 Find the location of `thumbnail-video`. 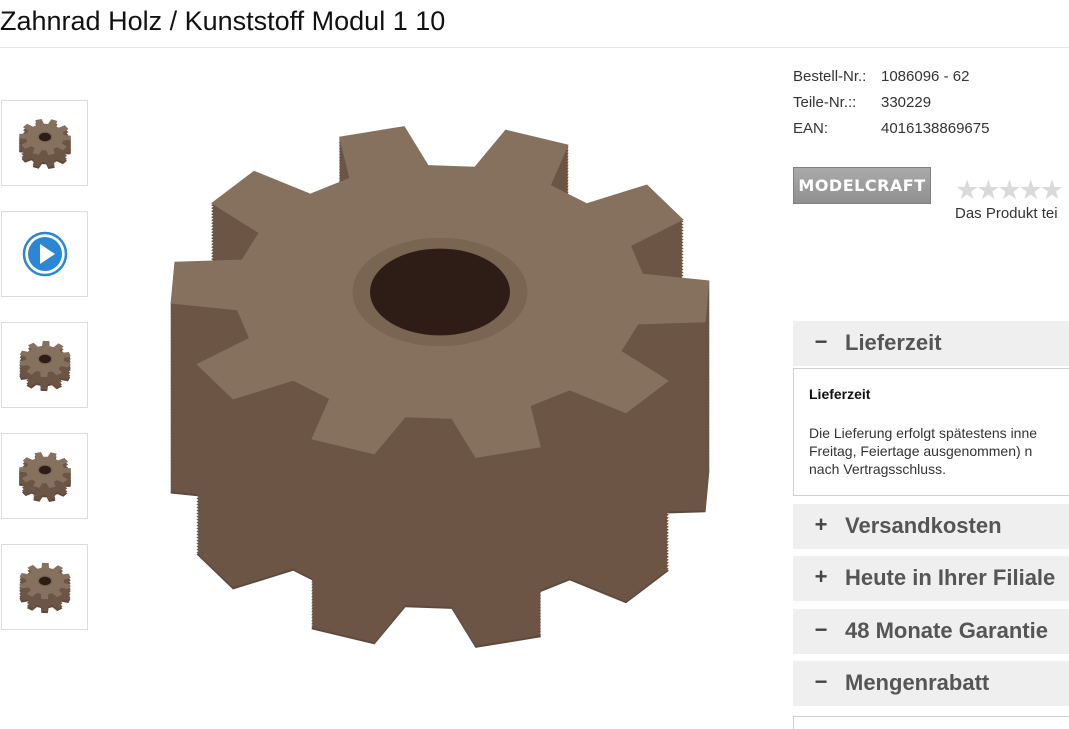

thumbnail-video is located at coordinates (44, 254).